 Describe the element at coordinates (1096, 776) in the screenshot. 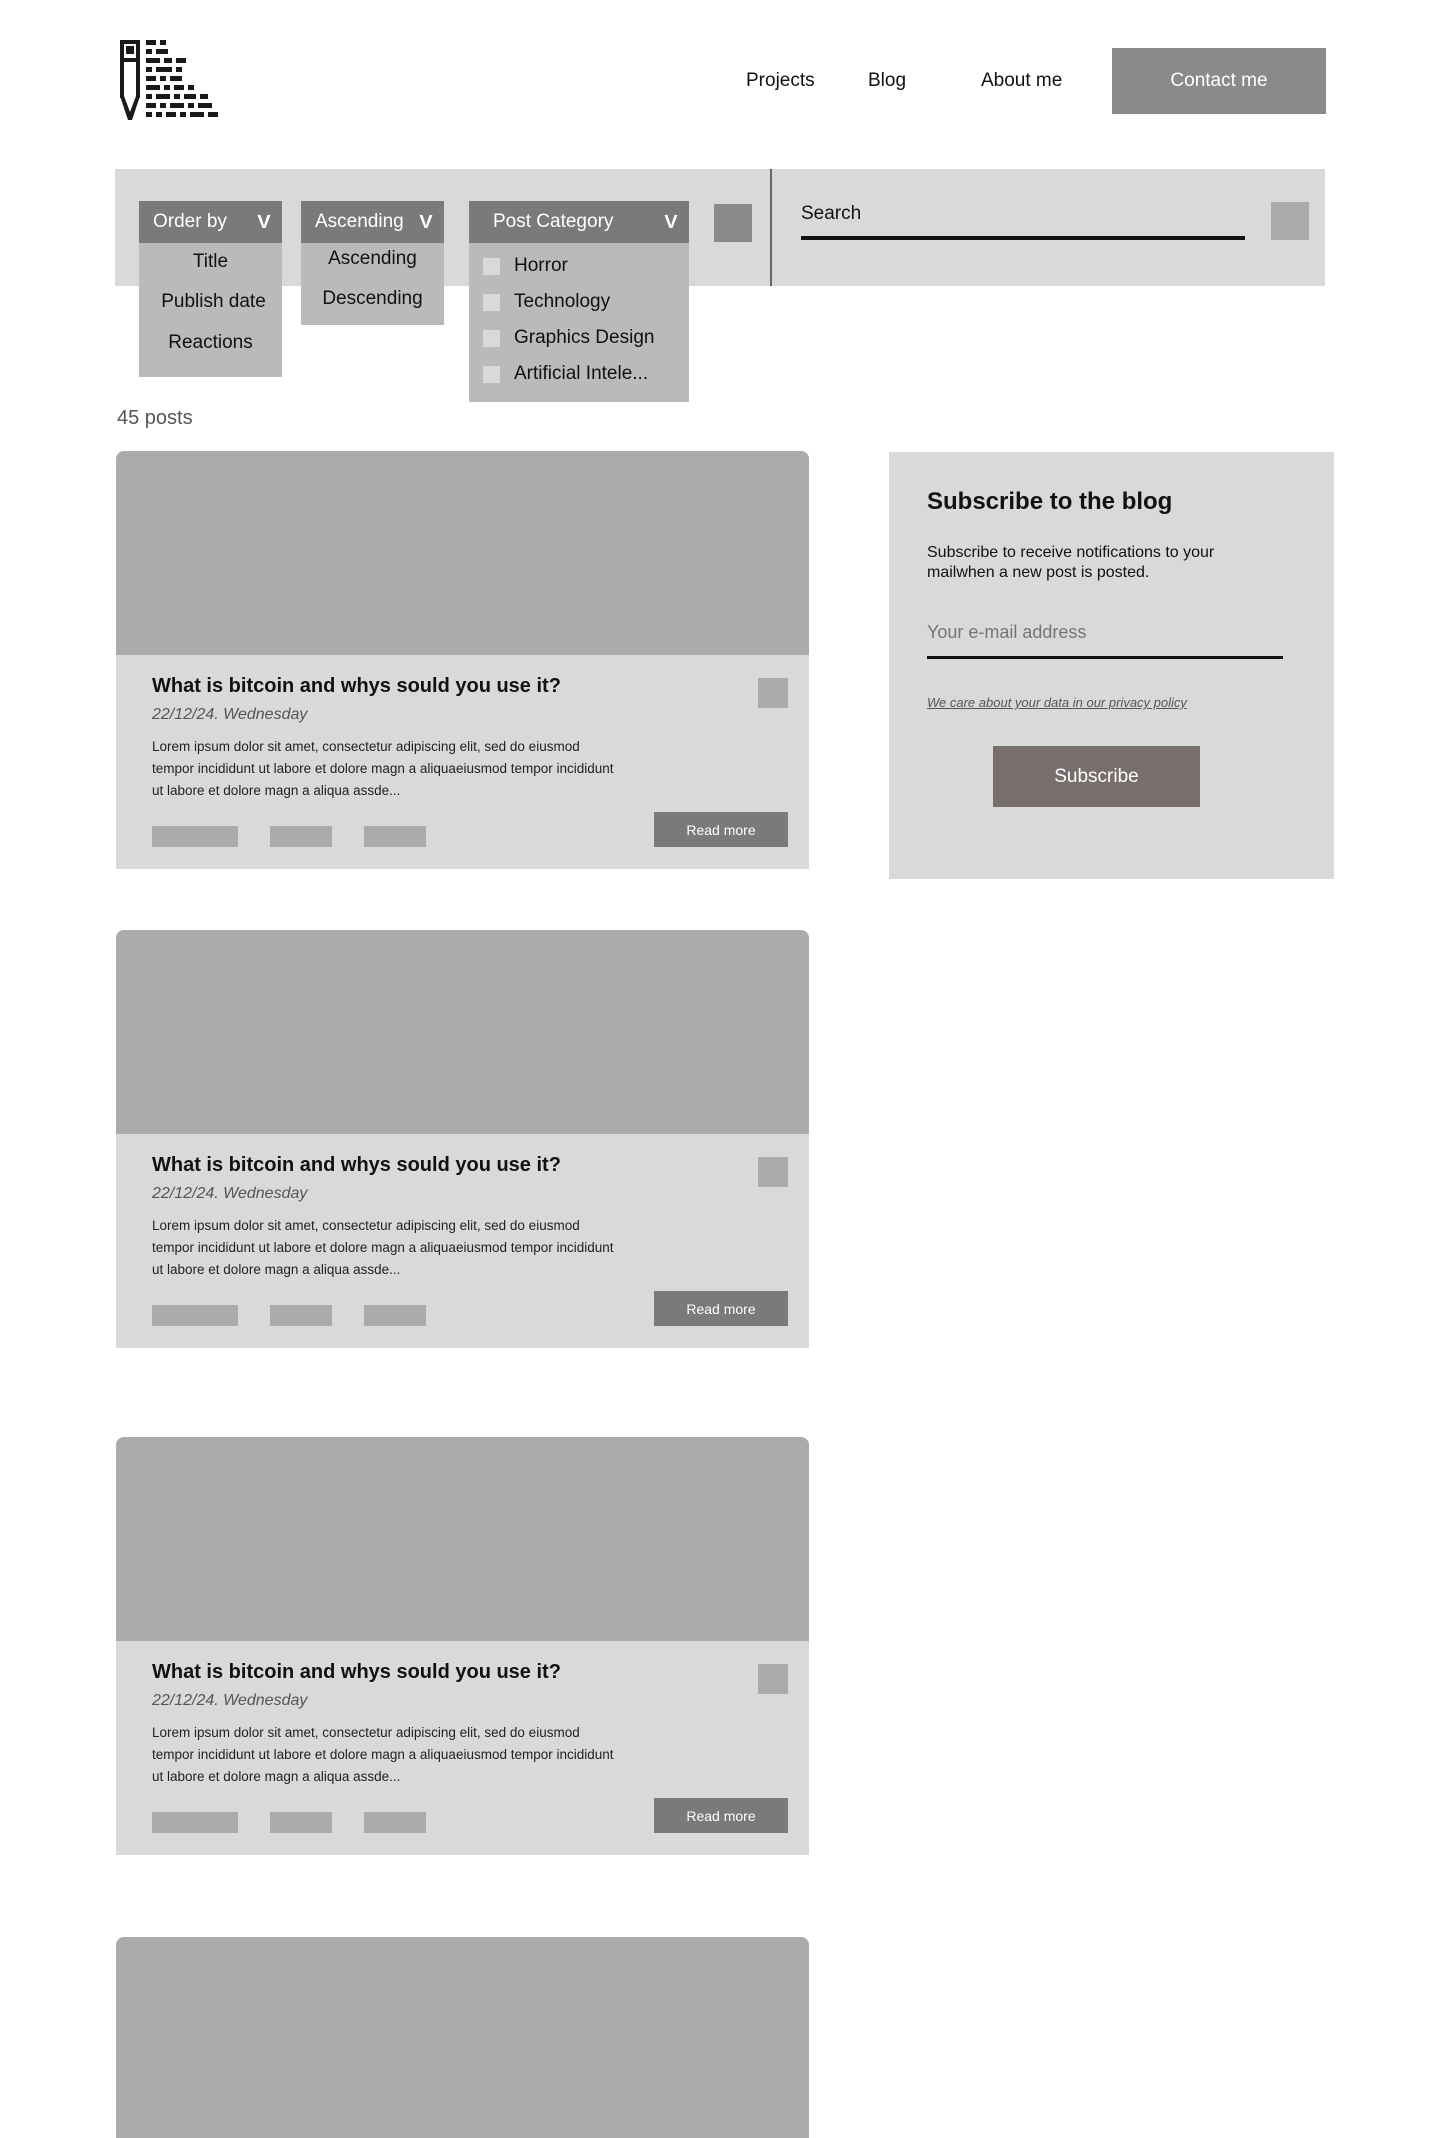

I see `subscribe-button: Subscribe` at that location.